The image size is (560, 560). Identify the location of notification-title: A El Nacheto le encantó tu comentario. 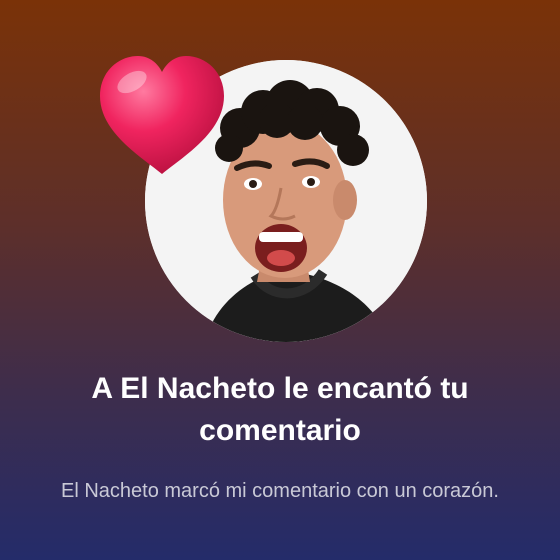
(280, 409).